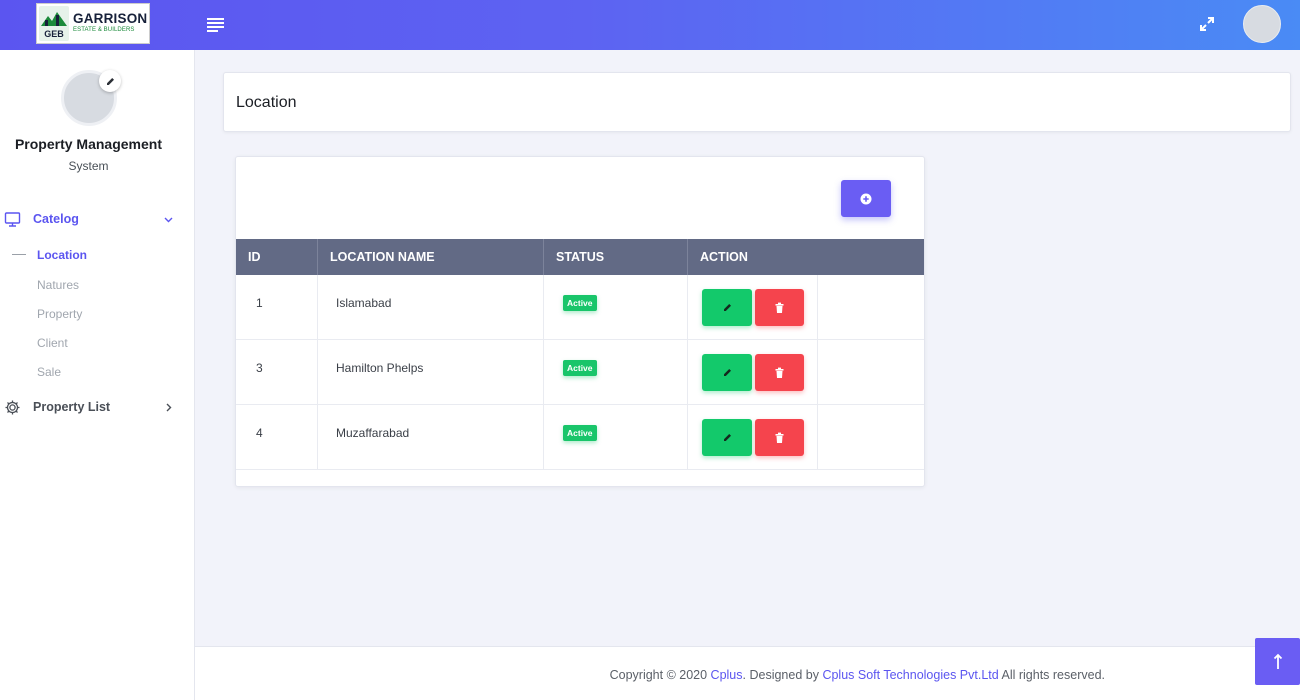 This screenshot has height=700, width=1300. I want to click on sidebar-group-catelog: Catelog, so click(97, 219).